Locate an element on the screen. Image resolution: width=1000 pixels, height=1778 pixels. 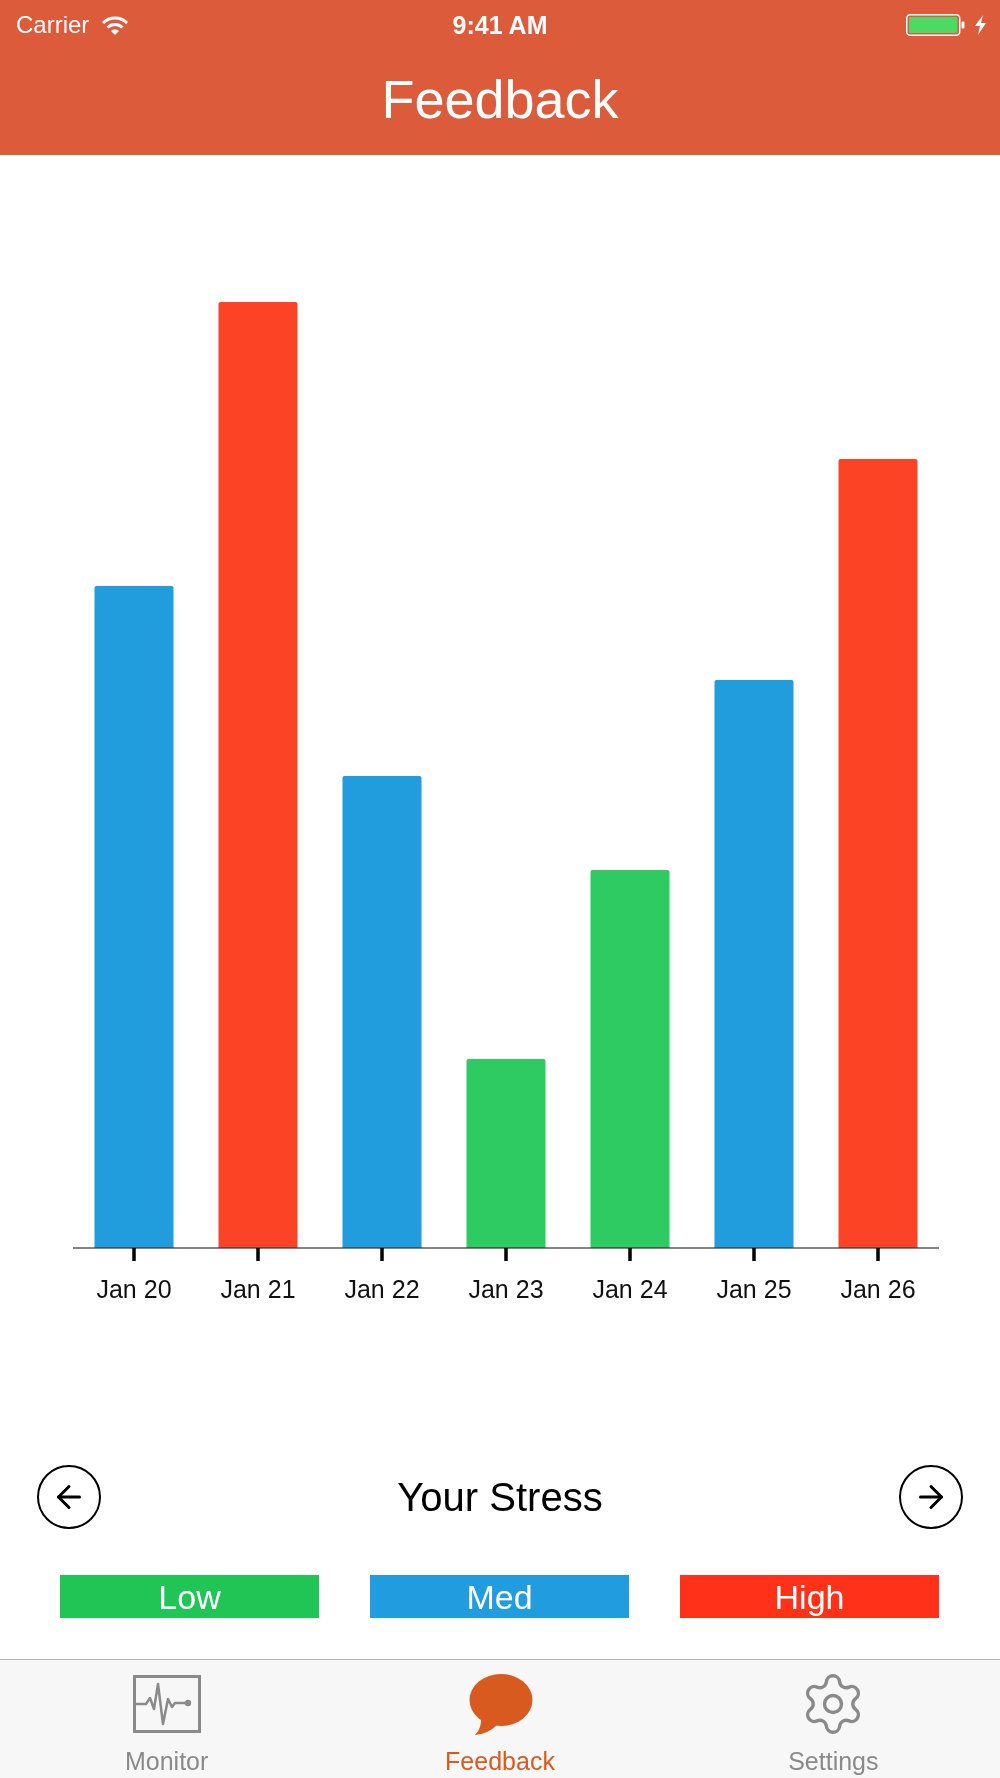
tab: Feedback is located at coordinates (500, 1719).